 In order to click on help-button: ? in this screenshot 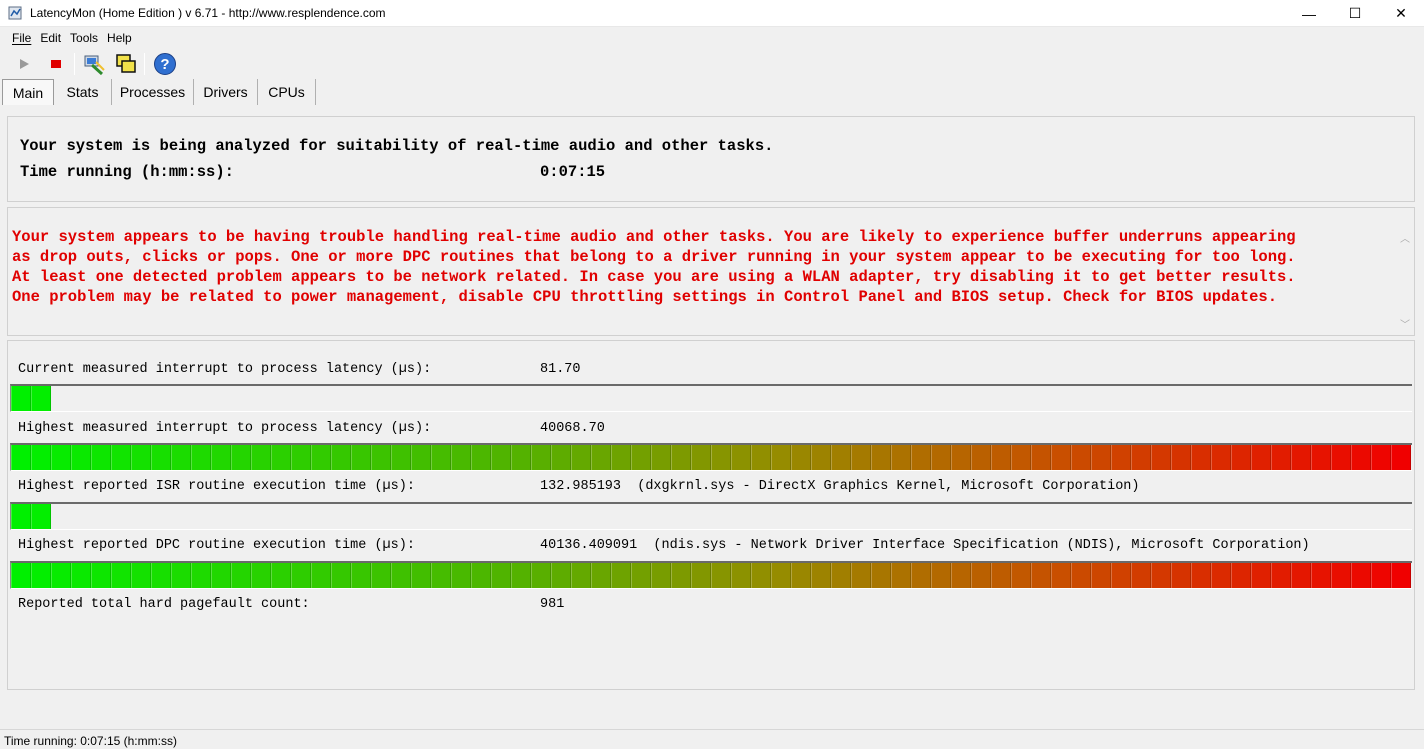, I will do `click(165, 64)`.